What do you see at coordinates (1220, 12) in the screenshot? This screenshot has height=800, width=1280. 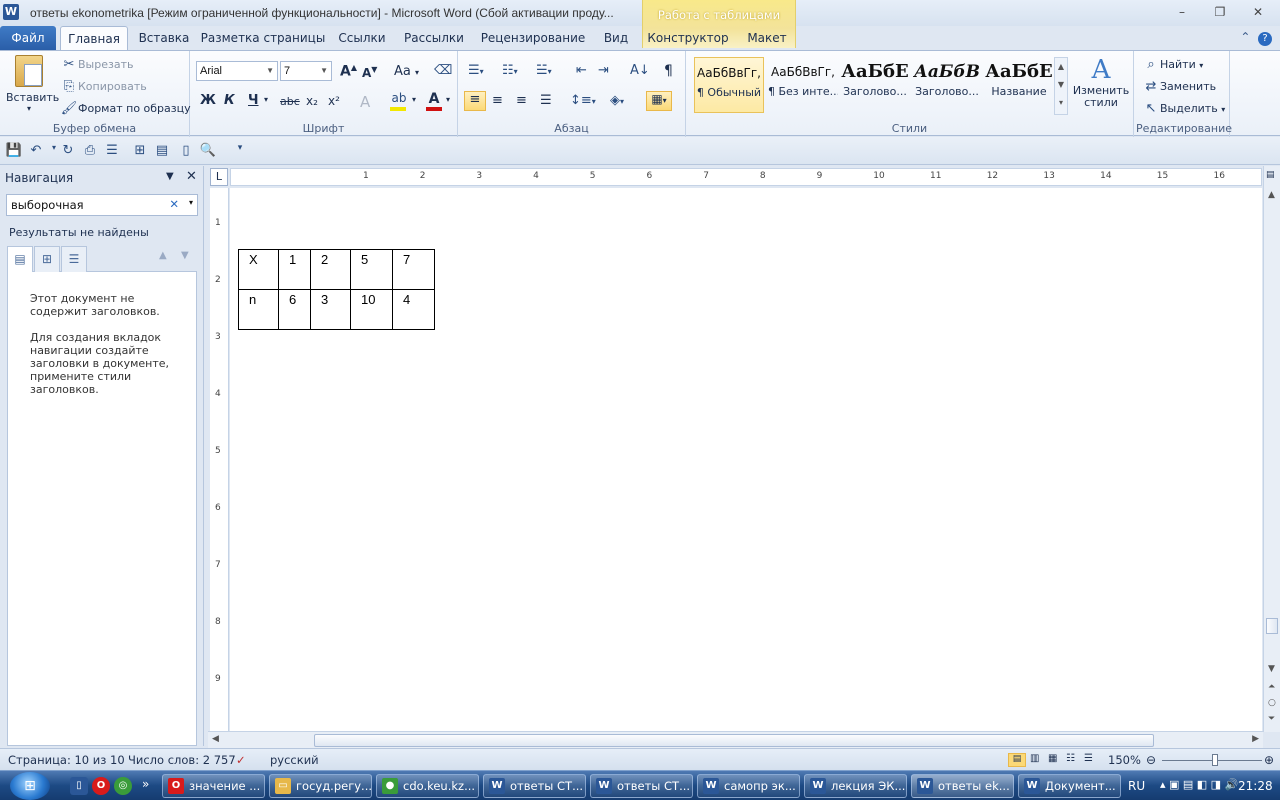 I see `restore-button: ❐` at bounding box center [1220, 12].